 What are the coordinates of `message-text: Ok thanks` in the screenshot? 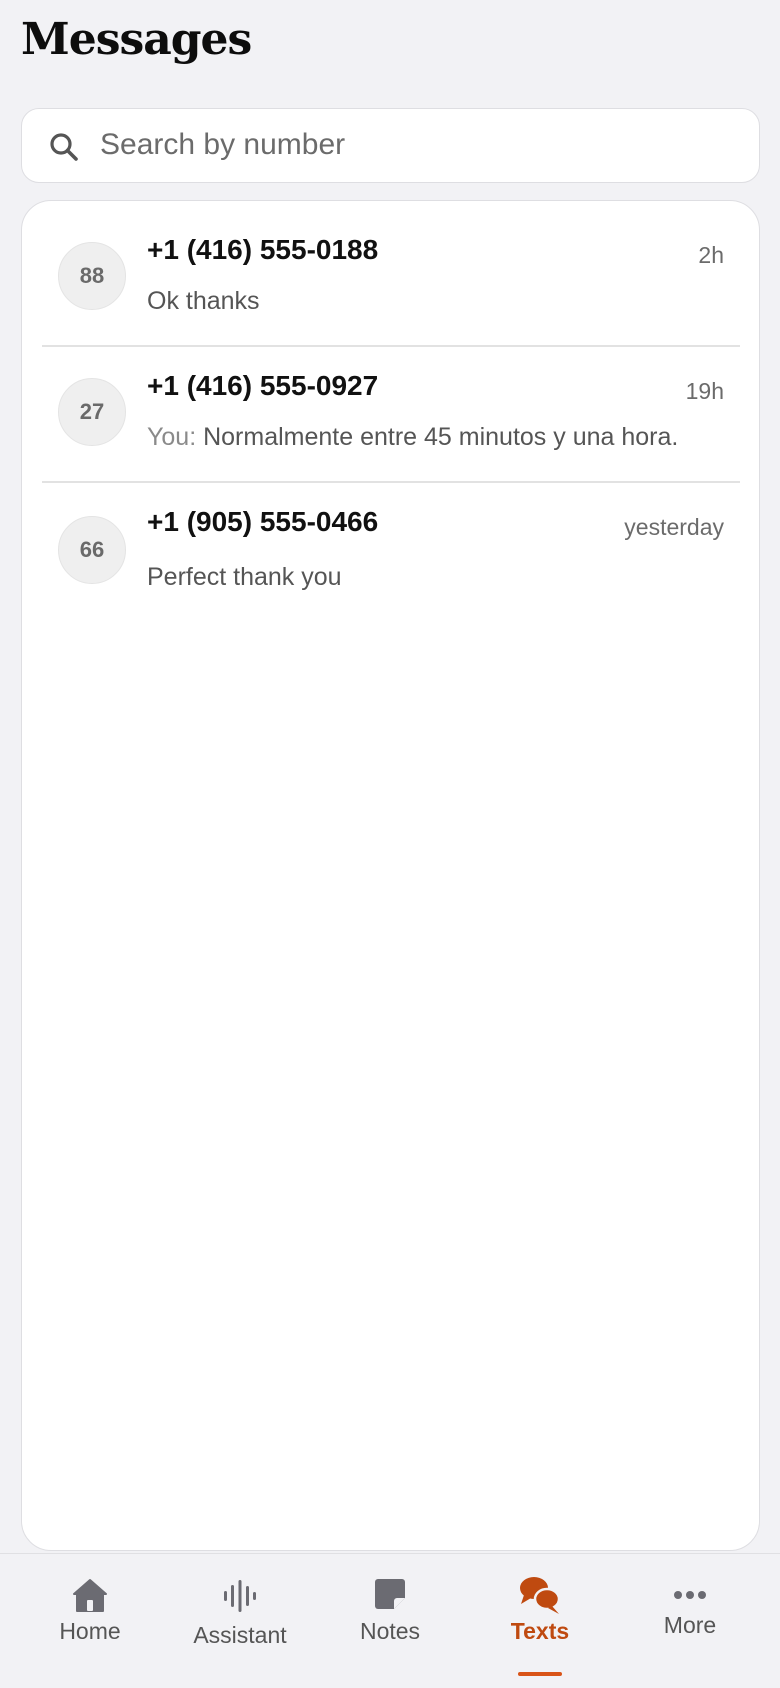 It's located at (203, 301).